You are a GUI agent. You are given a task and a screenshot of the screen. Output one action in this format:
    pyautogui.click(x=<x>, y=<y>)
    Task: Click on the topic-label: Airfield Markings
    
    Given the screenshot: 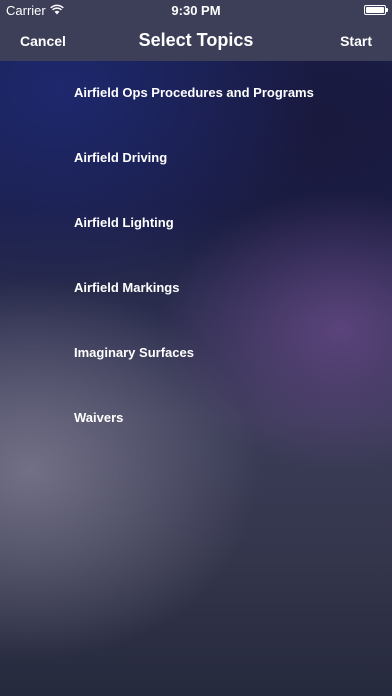 What is the action you would take?
    pyautogui.click(x=127, y=287)
    